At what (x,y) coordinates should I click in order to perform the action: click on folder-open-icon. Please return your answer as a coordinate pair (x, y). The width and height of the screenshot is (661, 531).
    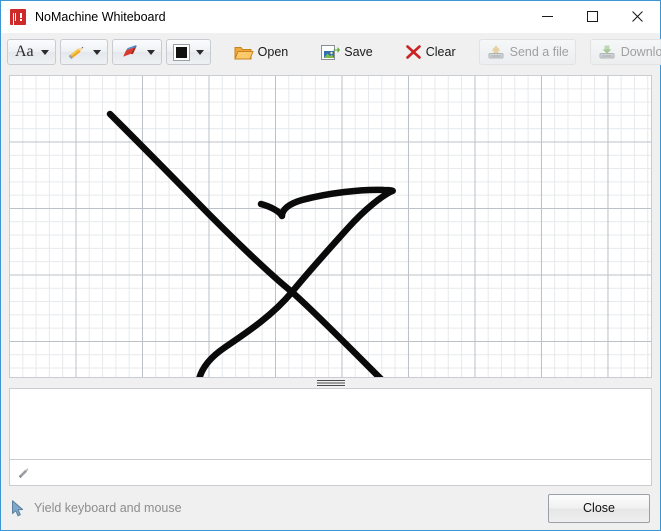
    Looking at the image, I should click on (243, 52).